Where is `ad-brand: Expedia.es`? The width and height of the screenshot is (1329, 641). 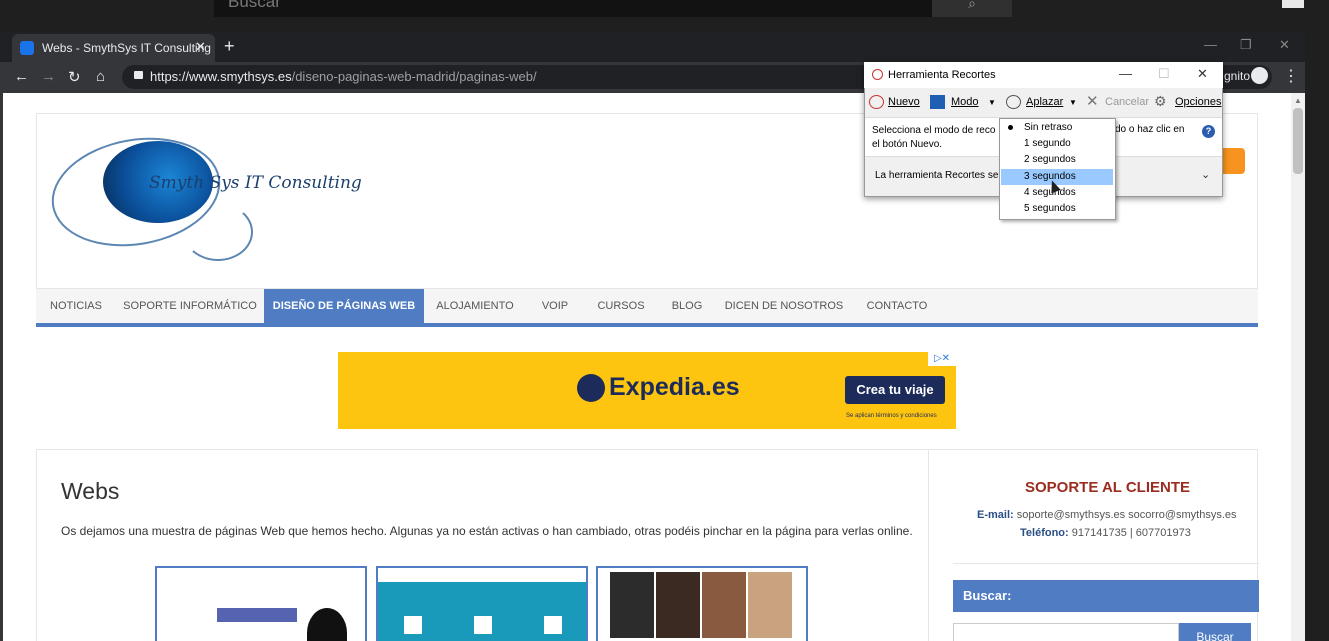
ad-brand: Expedia.es is located at coordinates (674, 387).